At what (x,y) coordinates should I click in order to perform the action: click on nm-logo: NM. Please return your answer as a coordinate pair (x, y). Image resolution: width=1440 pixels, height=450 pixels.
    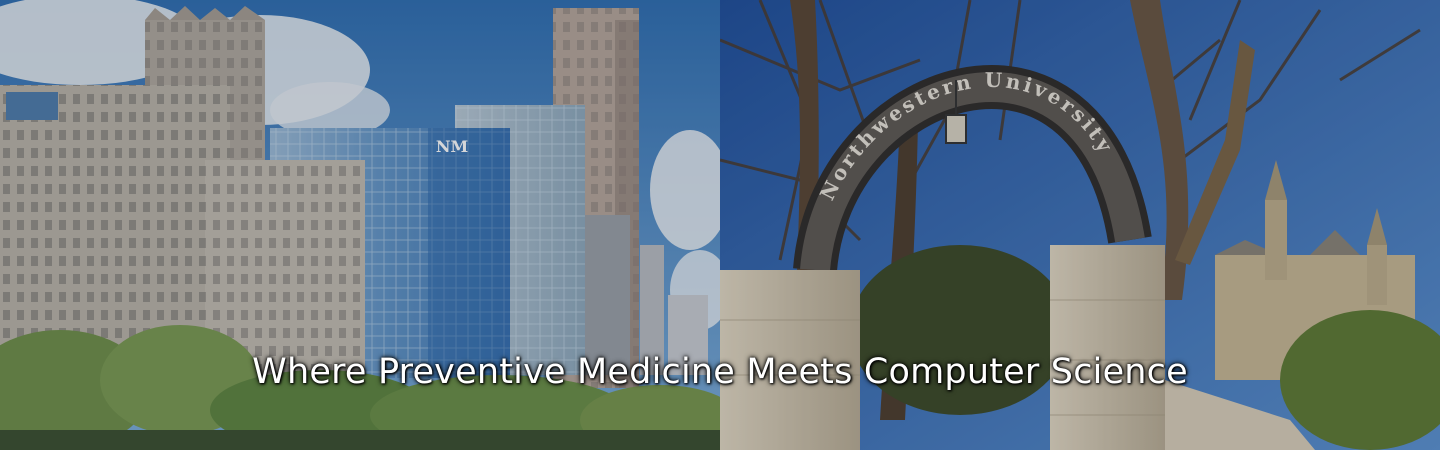
    Looking at the image, I should click on (452, 146).